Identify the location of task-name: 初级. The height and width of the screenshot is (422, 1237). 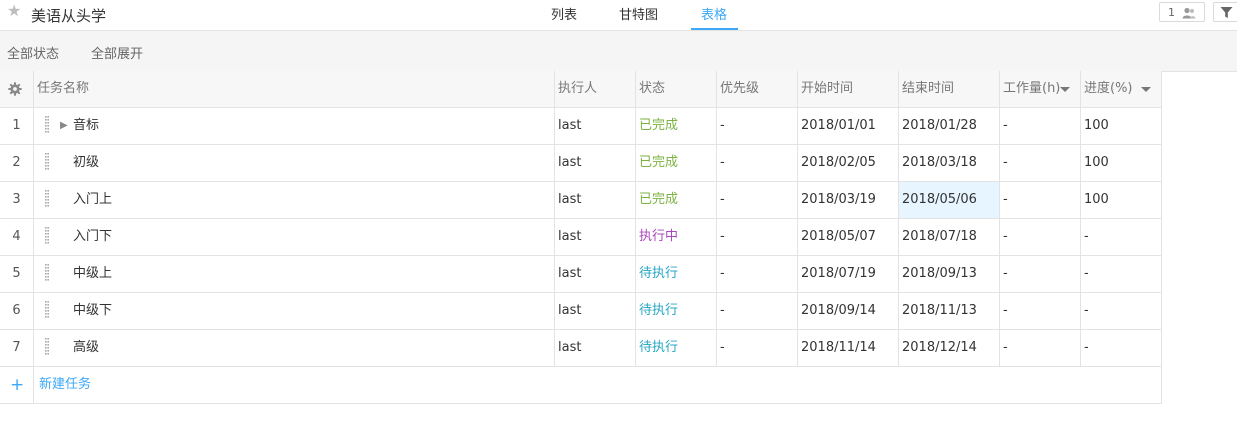
(86, 163).